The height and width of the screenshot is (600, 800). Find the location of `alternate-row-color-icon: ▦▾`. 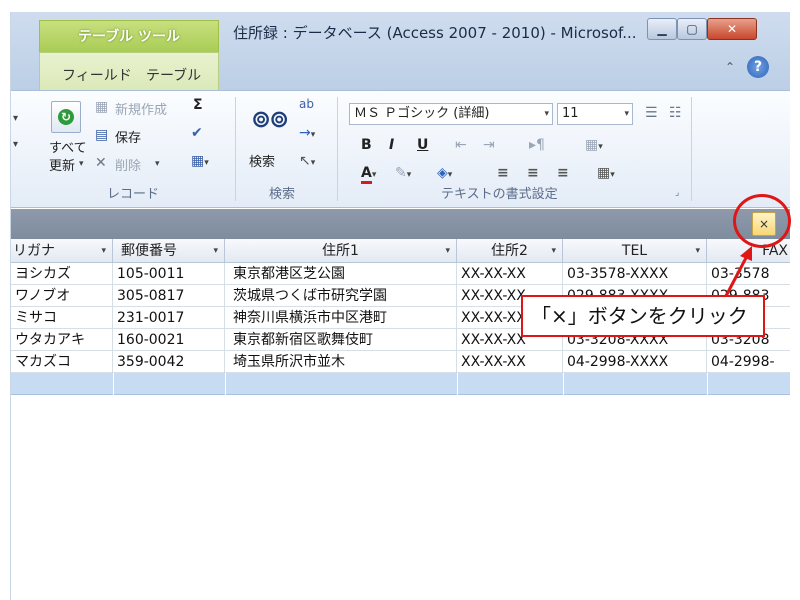

alternate-row-color-icon: ▦▾ is located at coordinates (606, 173).